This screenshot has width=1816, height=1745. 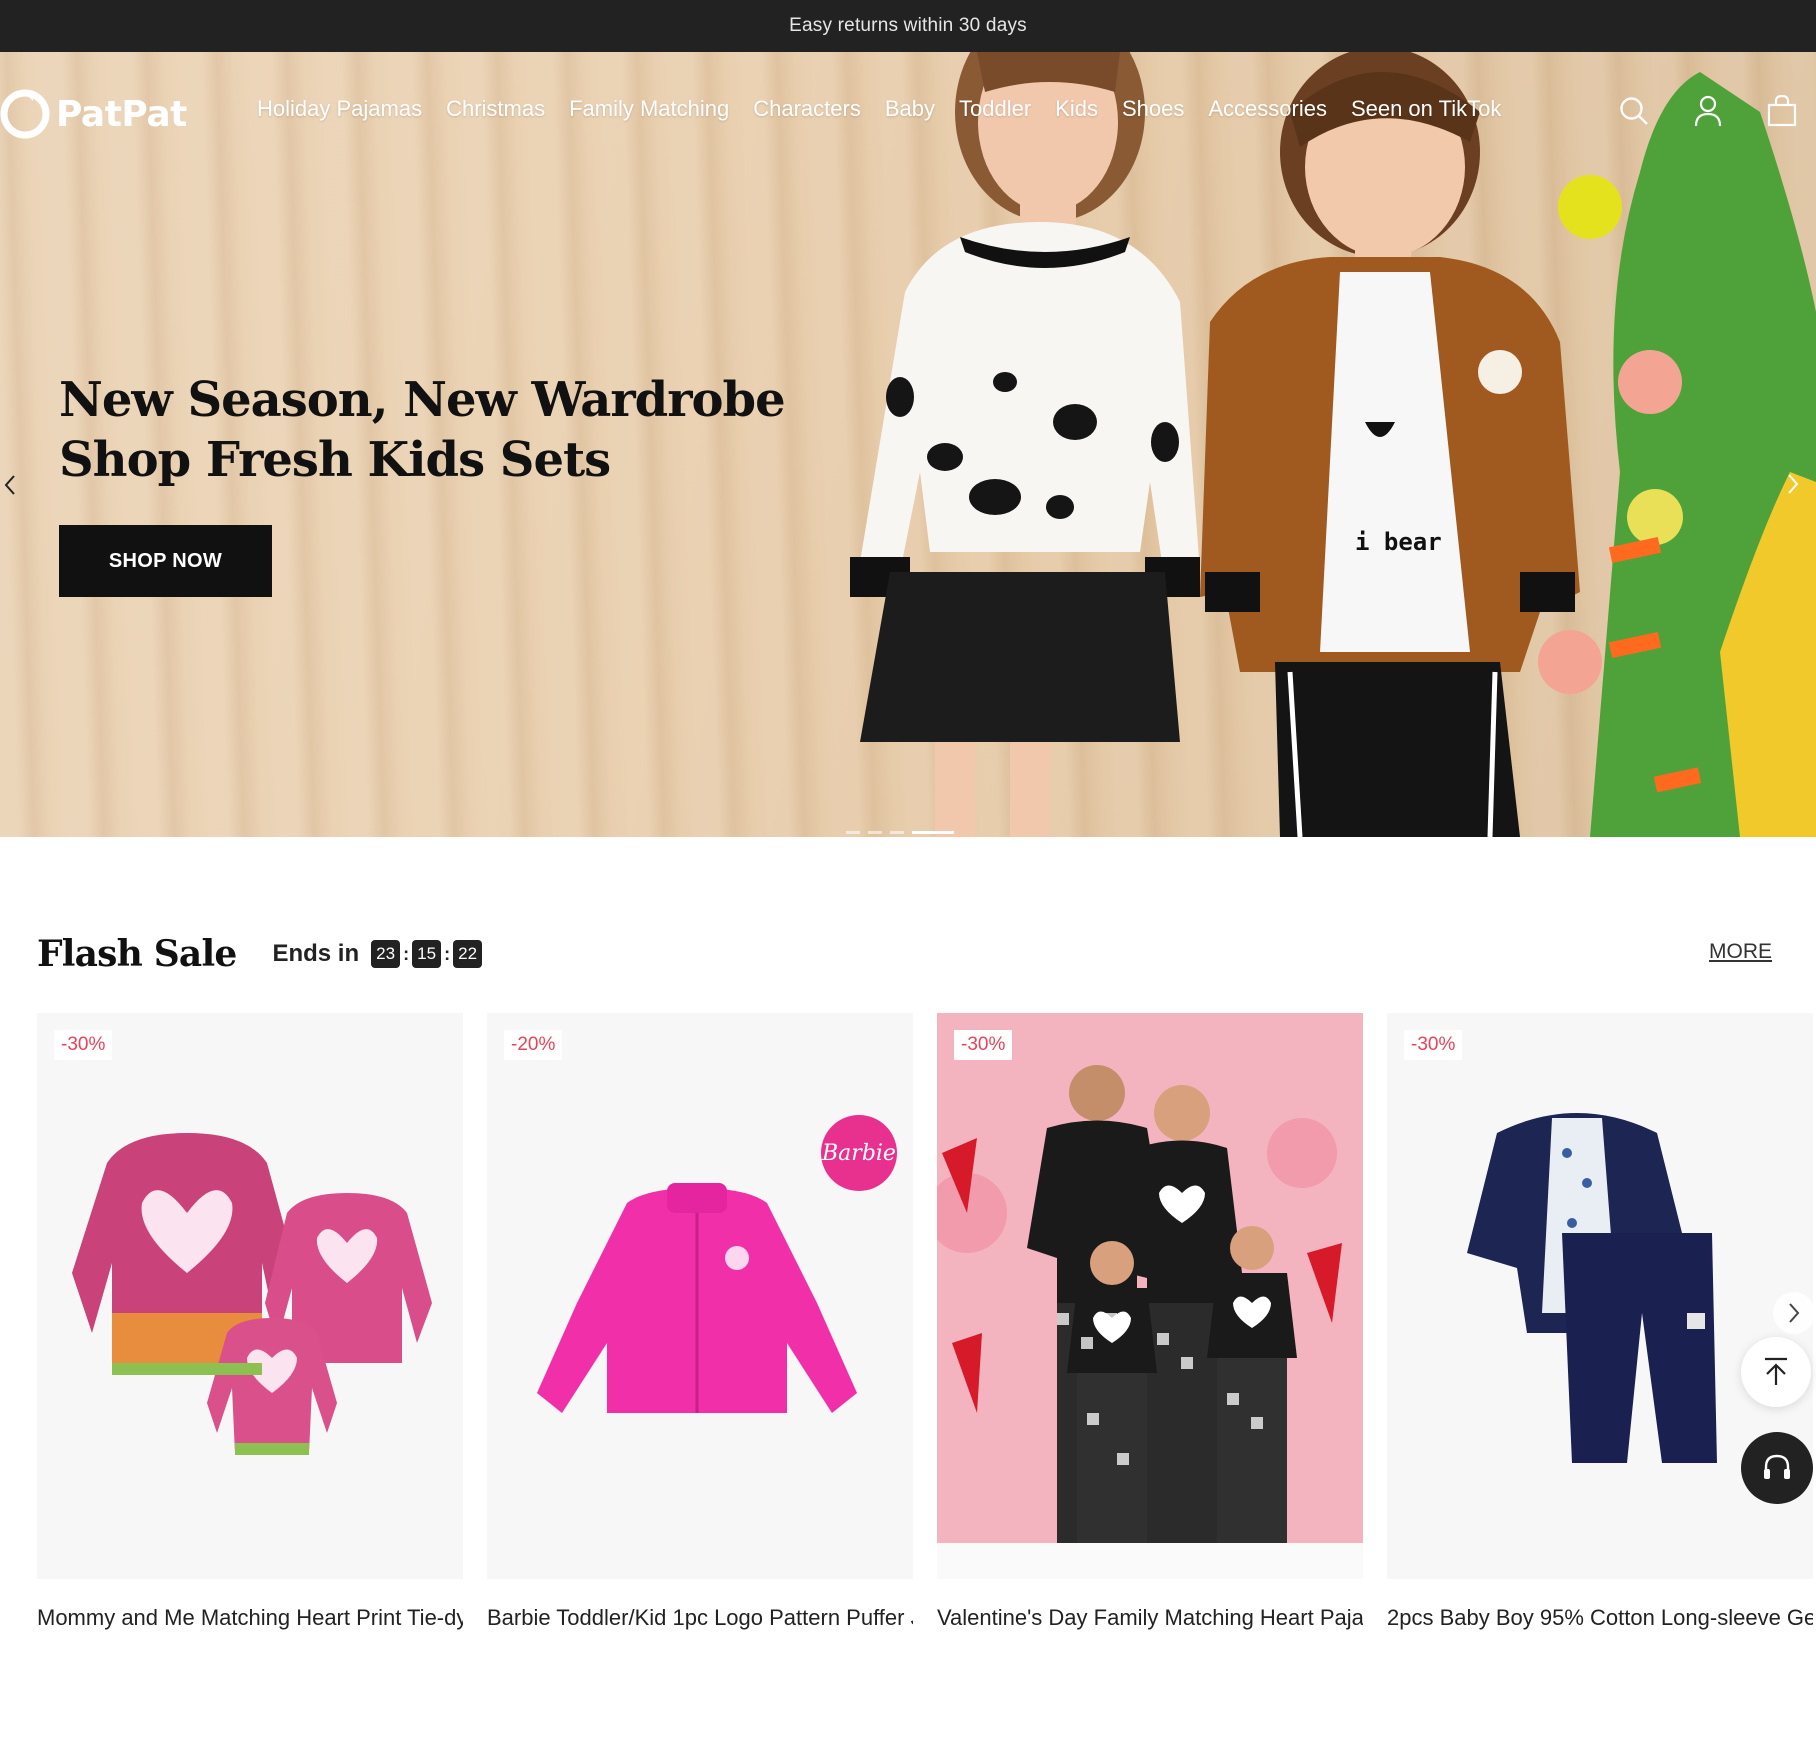 I want to click on nav-characters: Characters, so click(x=807, y=109).